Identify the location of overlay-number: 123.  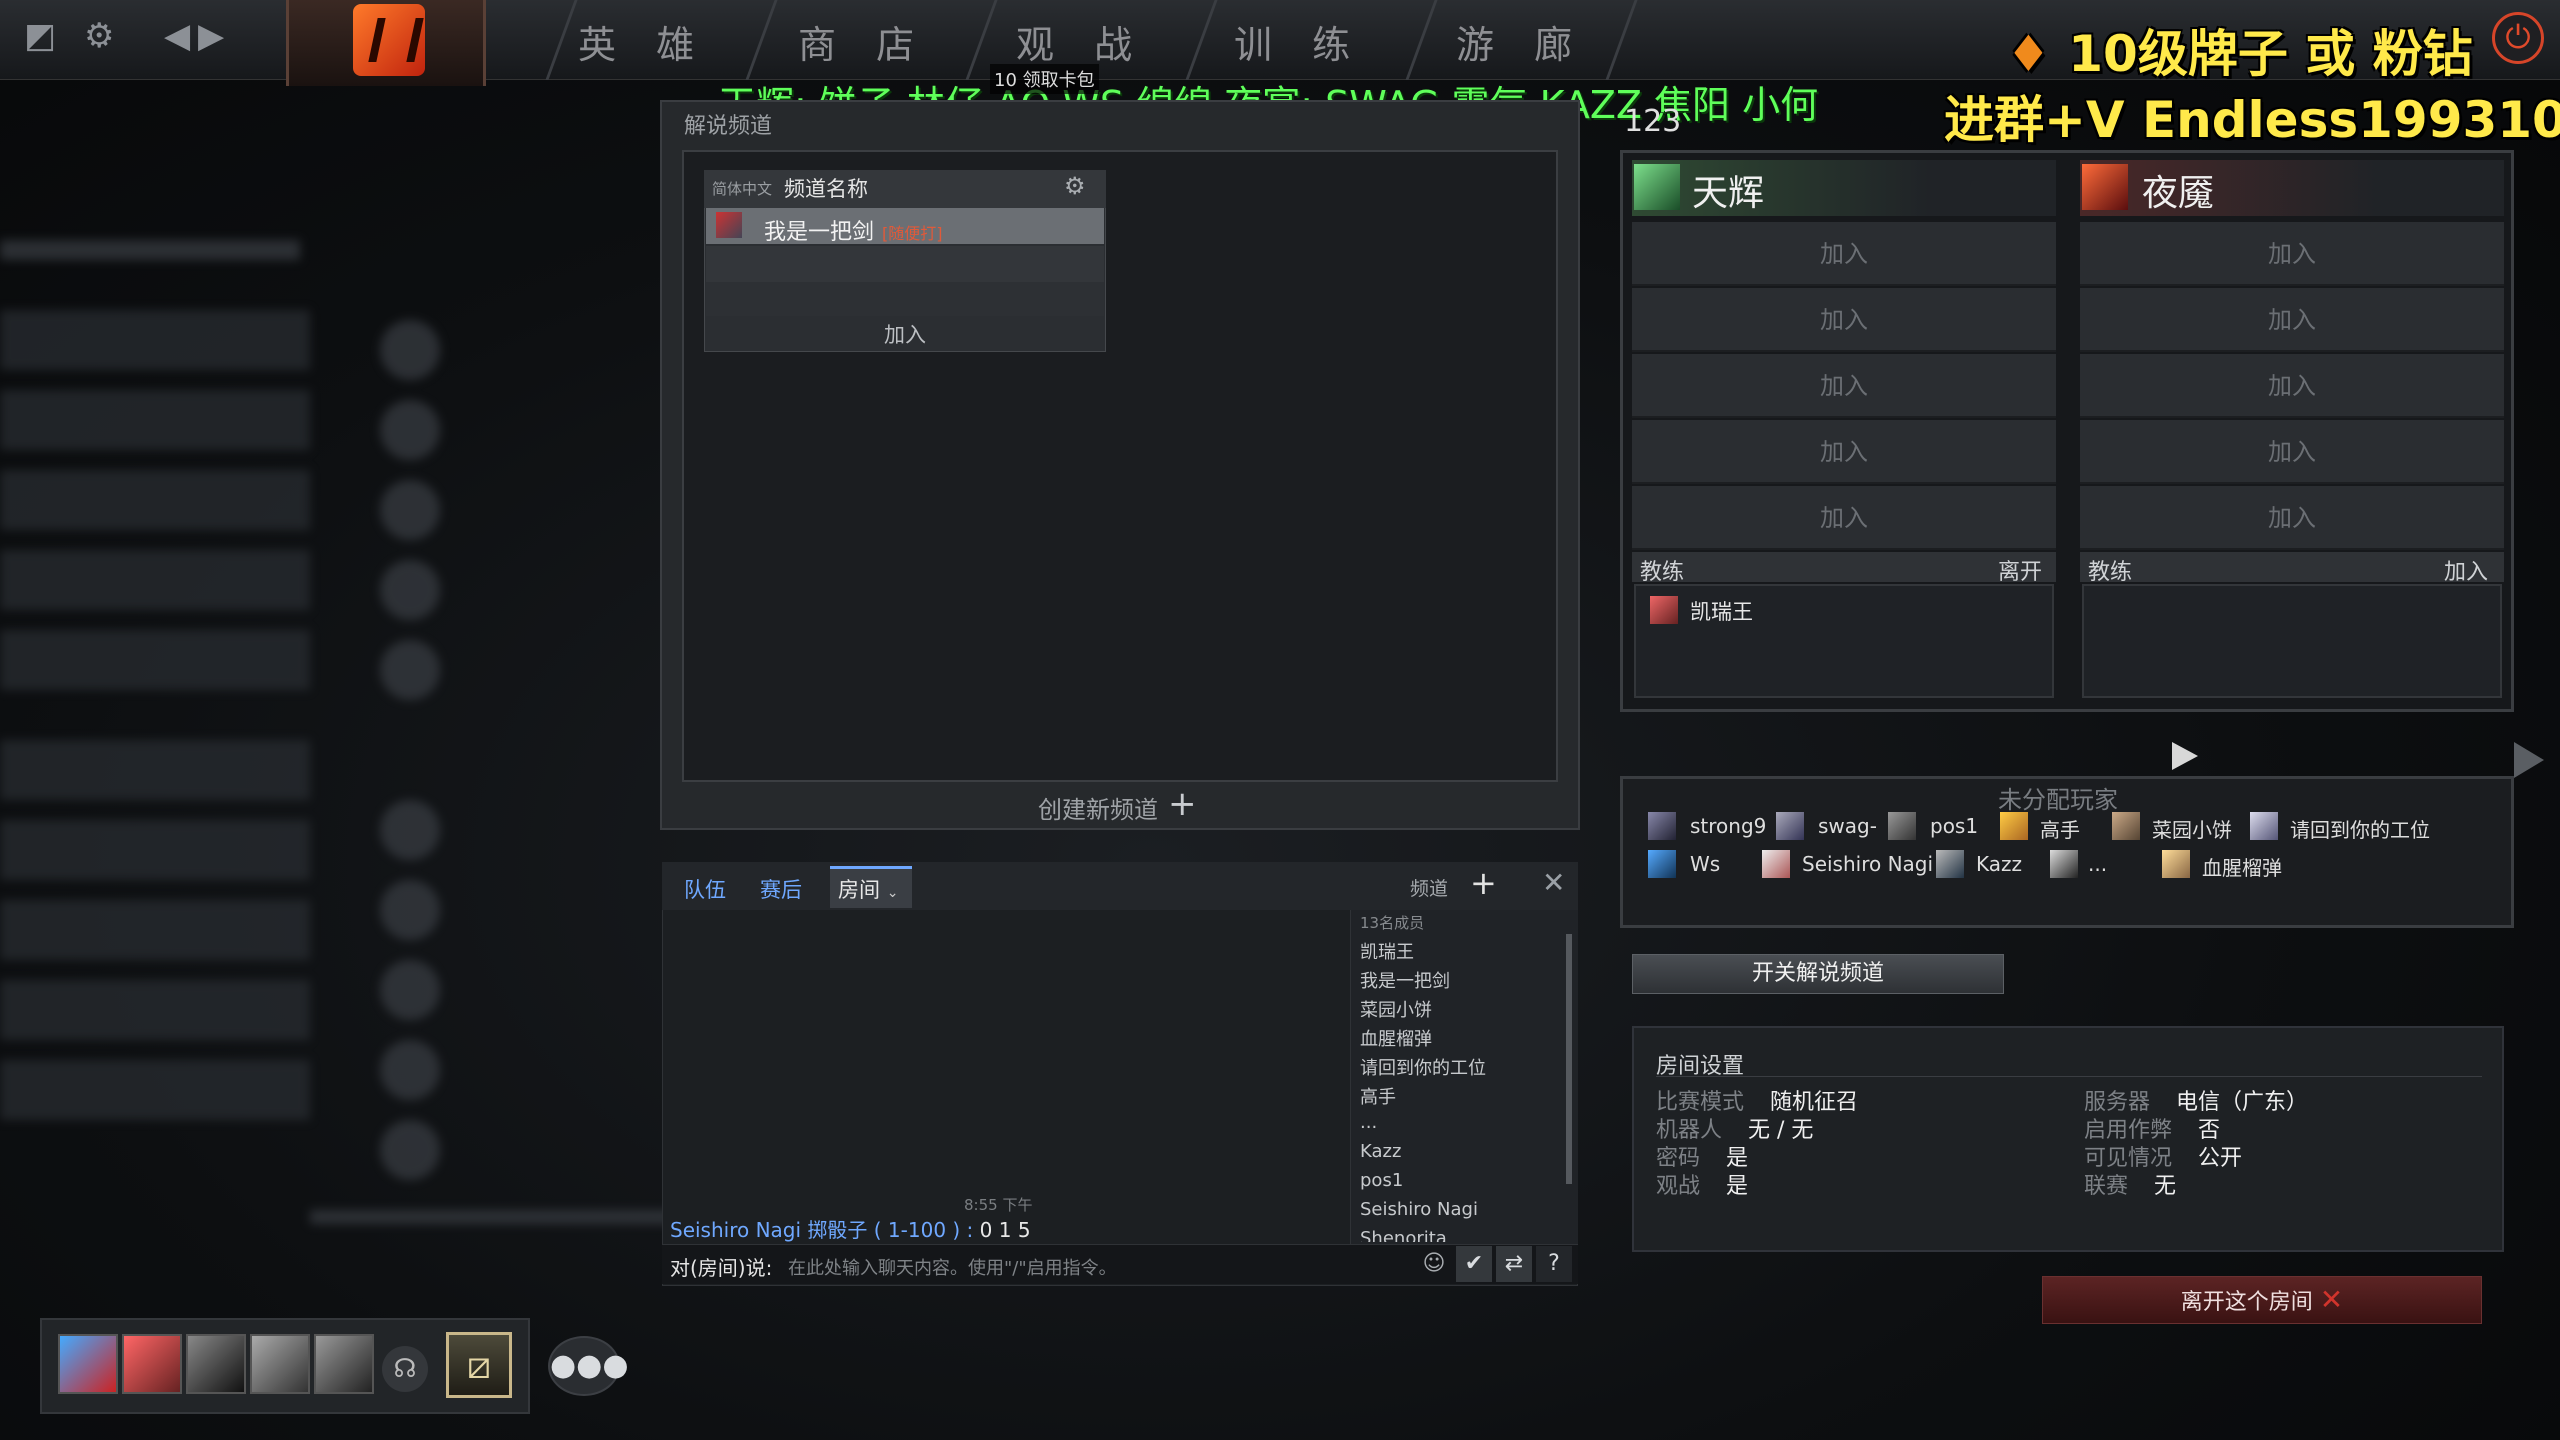
(1653, 121).